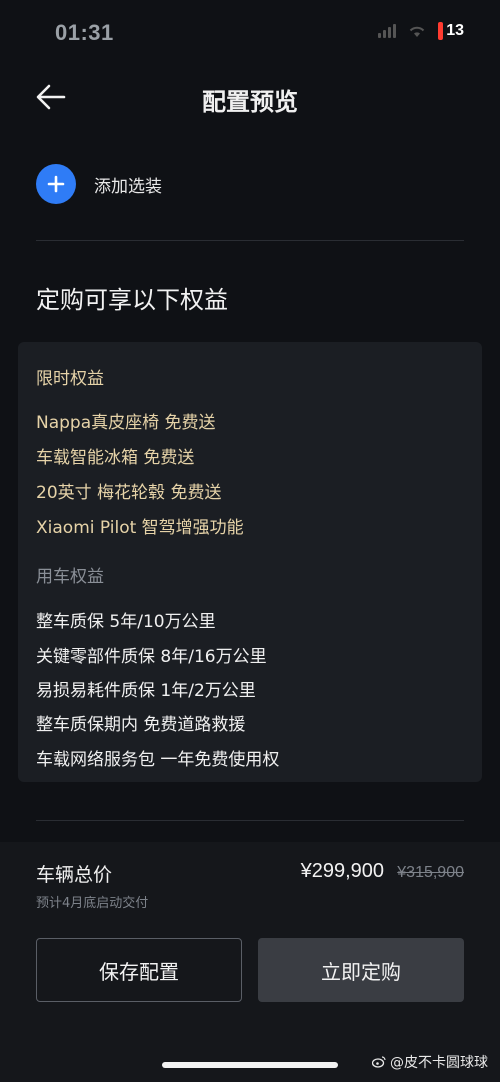 This screenshot has height=1082, width=500. What do you see at coordinates (158, 760) in the screenshot?
I see `usage-benefit-item: 车载网络服务包 一年免费使用权` at bounding box center [158, 760].